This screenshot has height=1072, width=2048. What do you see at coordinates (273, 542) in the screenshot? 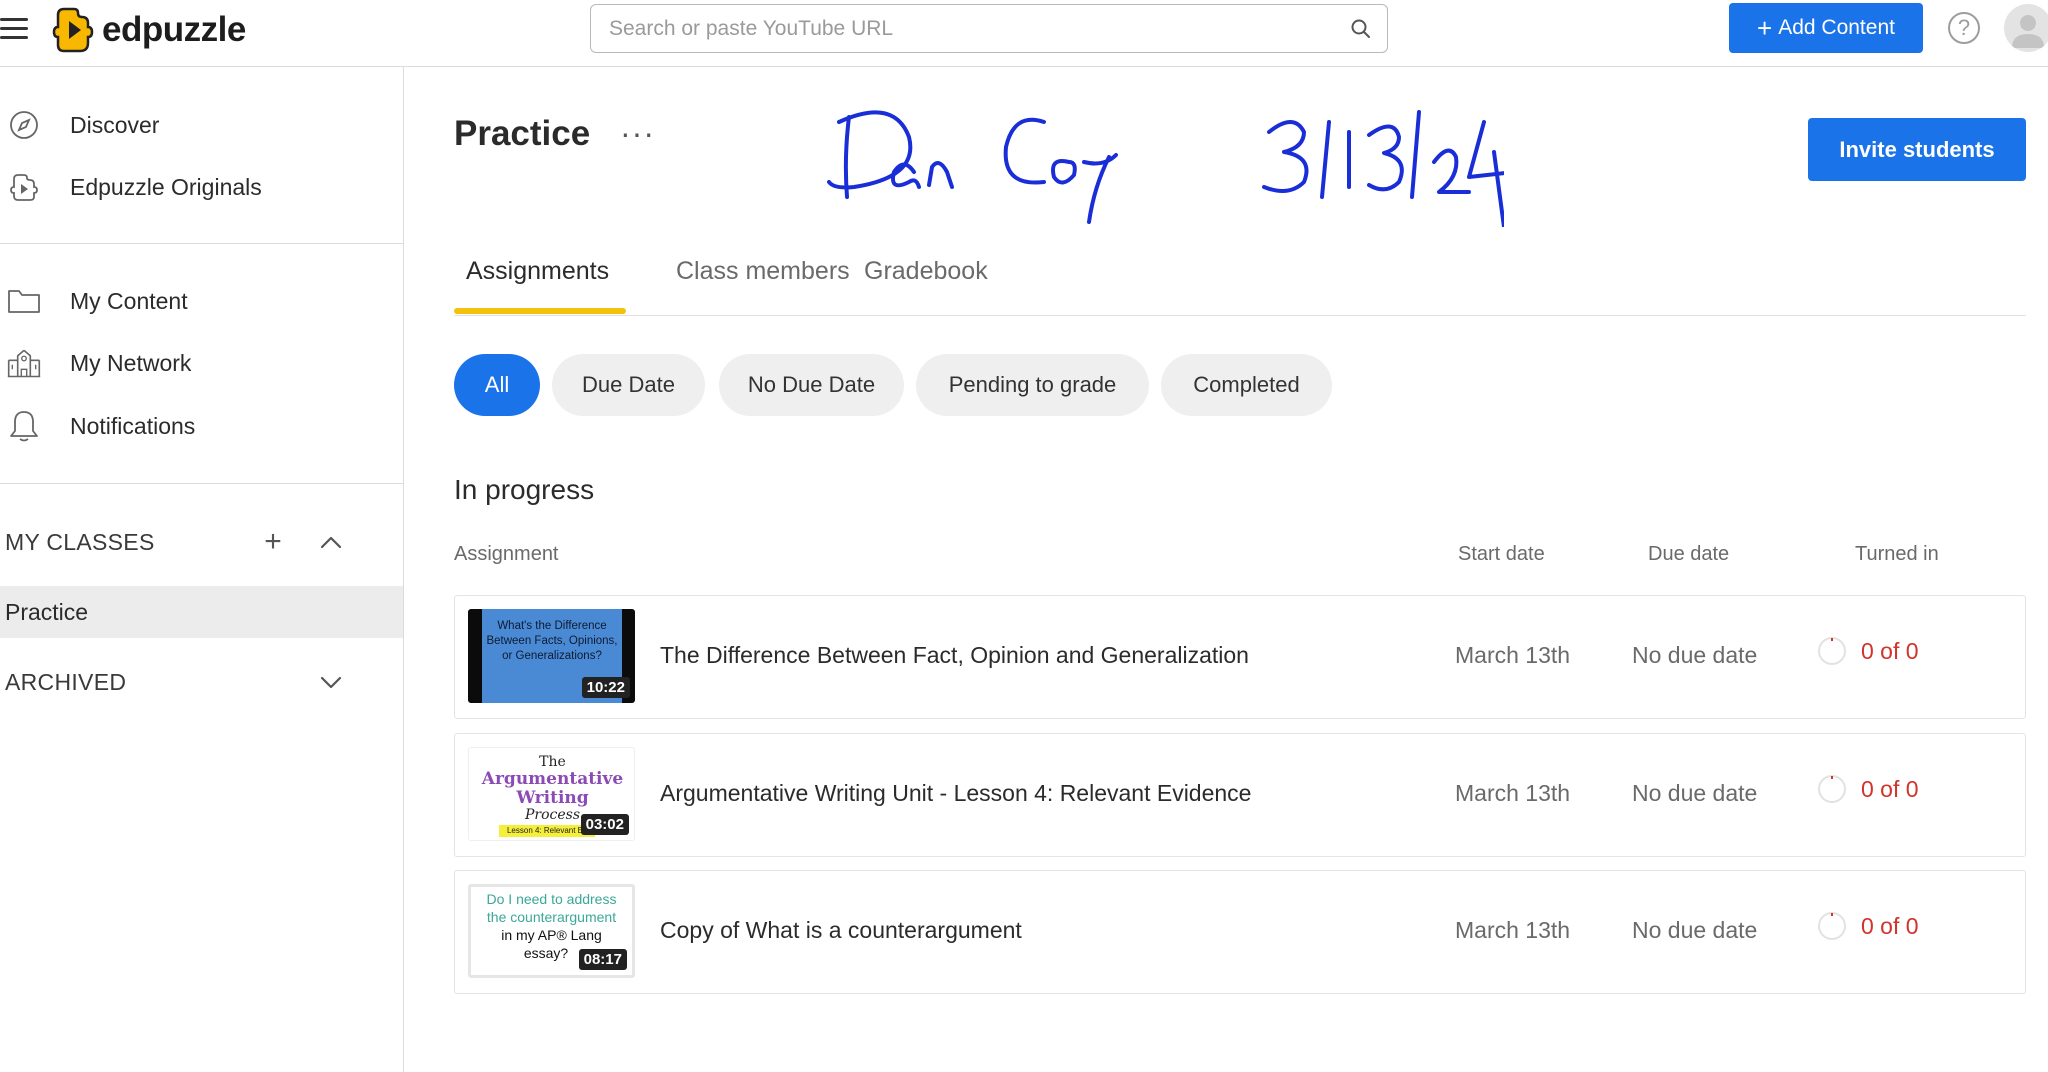
I see `add-class-icon: +` at bounding box center [273, 542].